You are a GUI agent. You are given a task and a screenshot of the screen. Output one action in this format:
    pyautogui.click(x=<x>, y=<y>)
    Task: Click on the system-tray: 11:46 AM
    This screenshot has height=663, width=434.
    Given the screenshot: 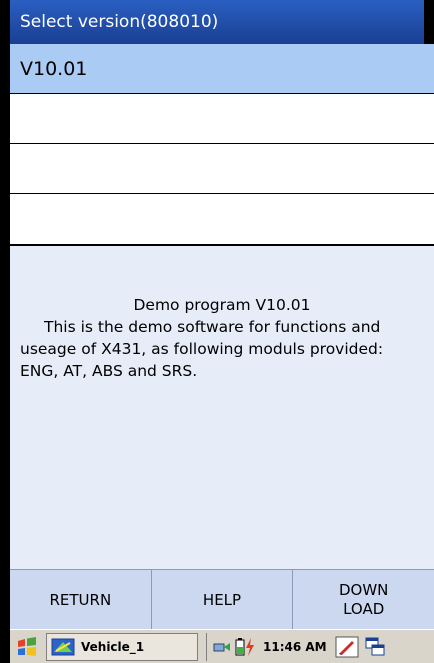 What is the action you would take?
    pyautogui.click(x=320, y=646)
    